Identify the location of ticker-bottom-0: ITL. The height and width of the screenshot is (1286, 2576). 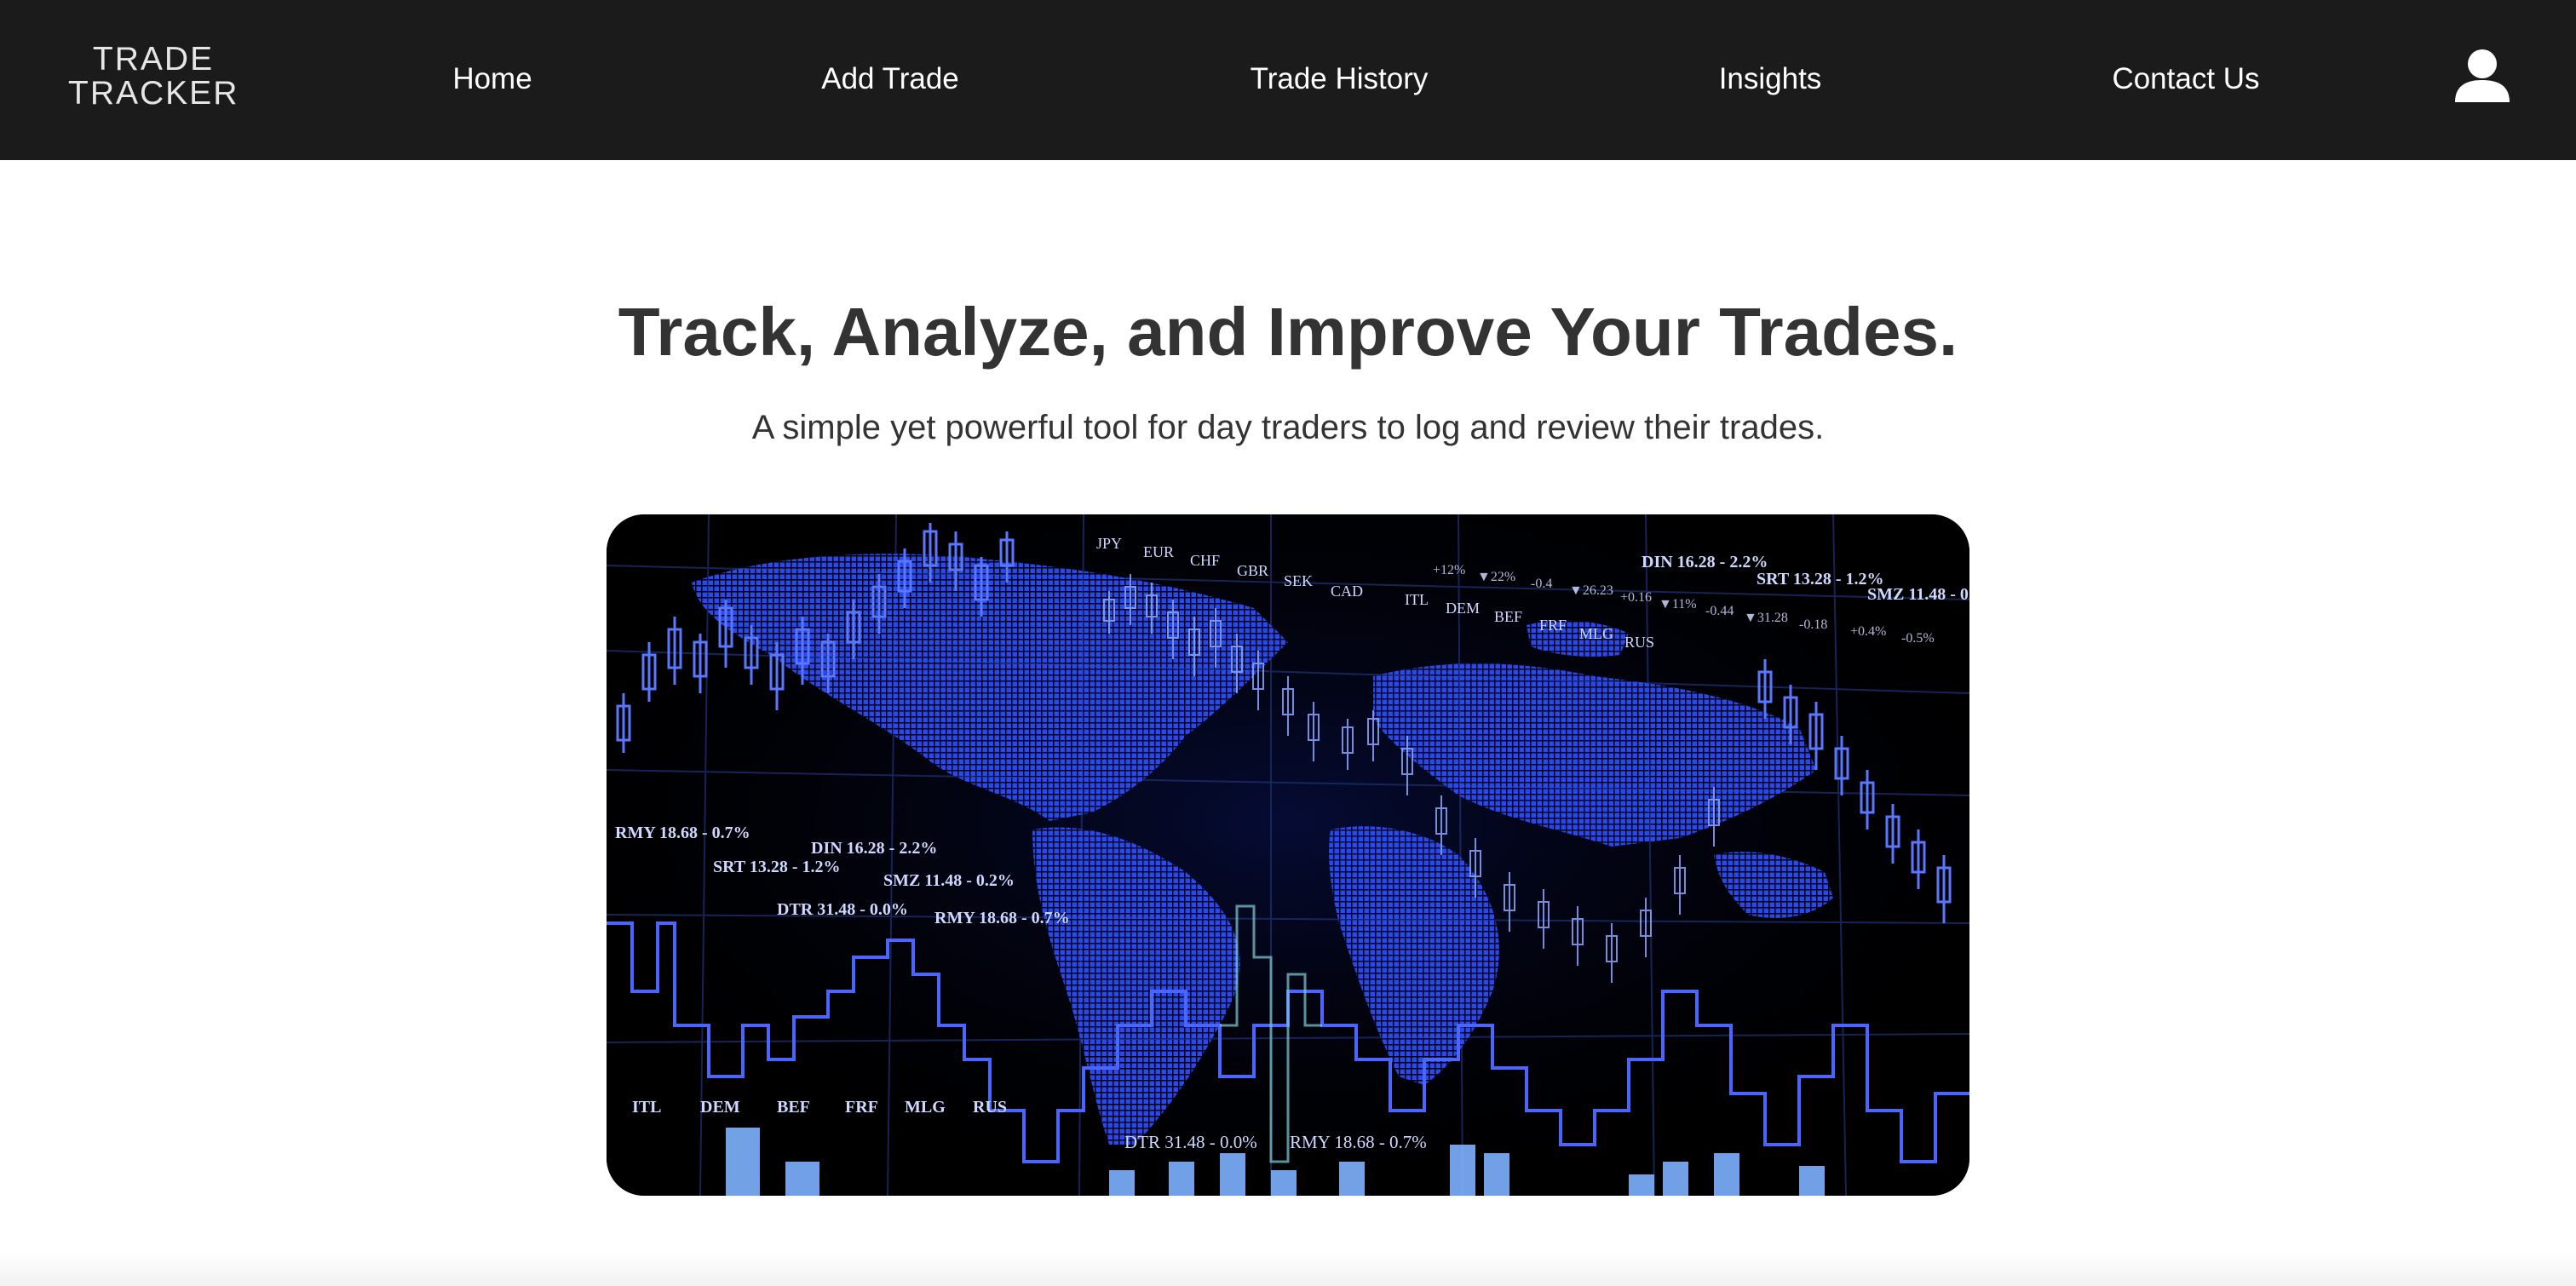
(647, 1107).